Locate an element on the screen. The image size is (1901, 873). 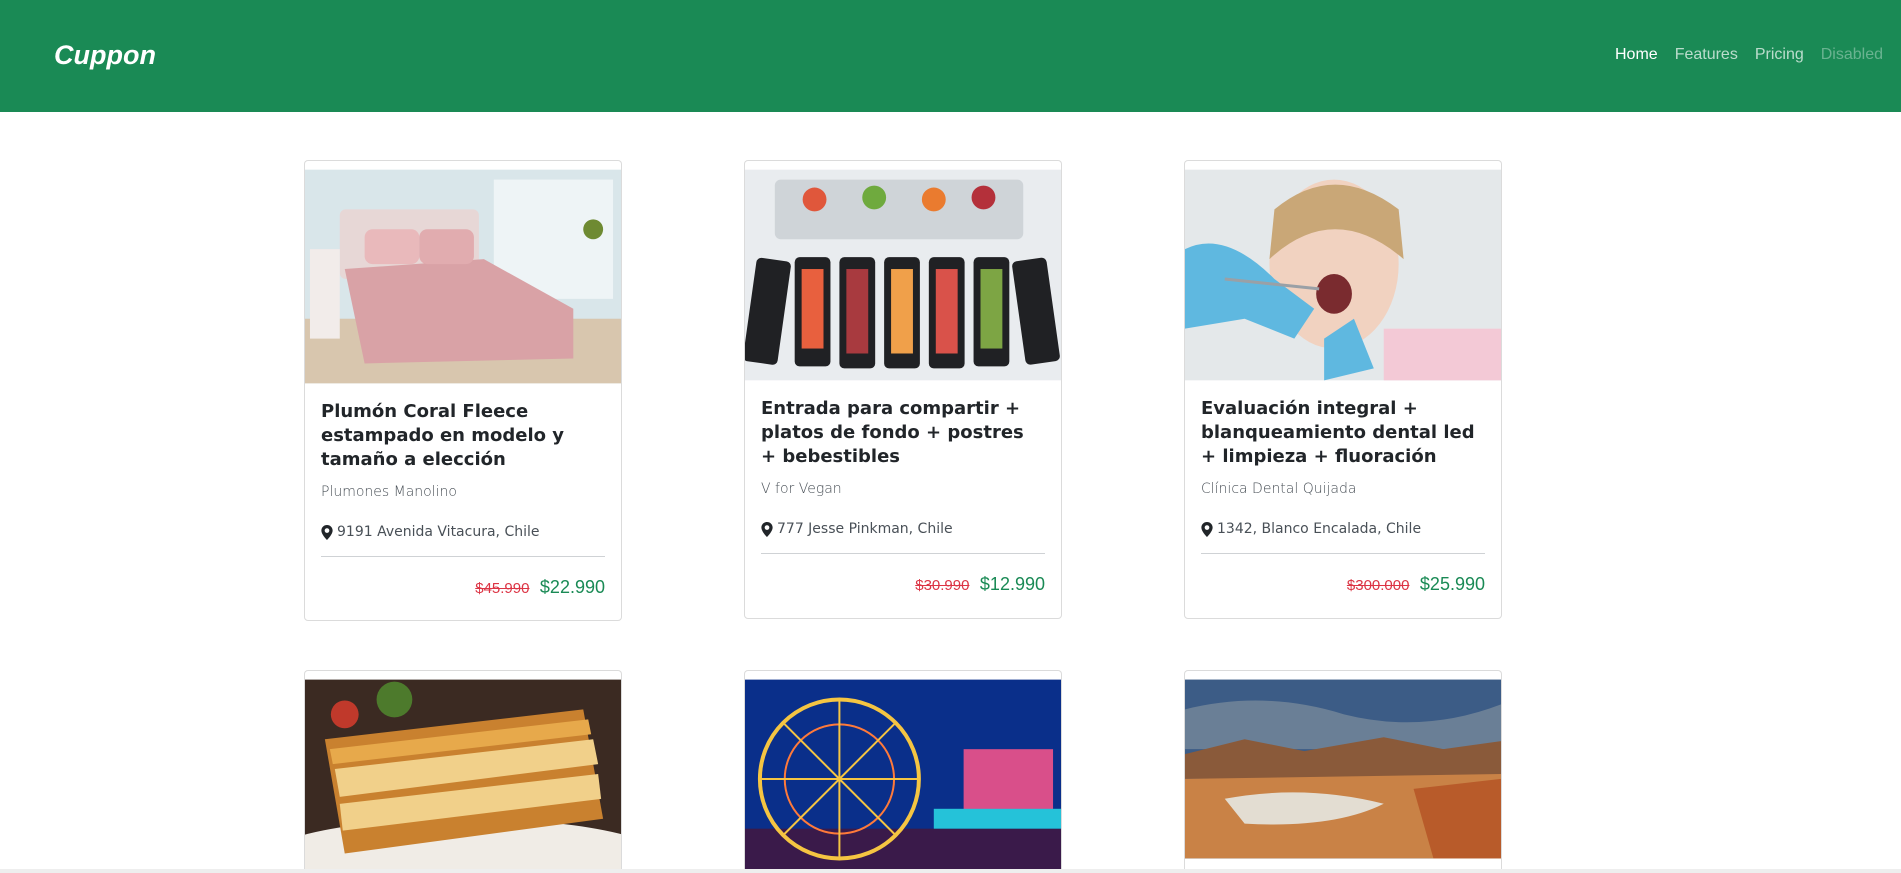
brand-logo: Cuppon is located at coordinates (105, 55).